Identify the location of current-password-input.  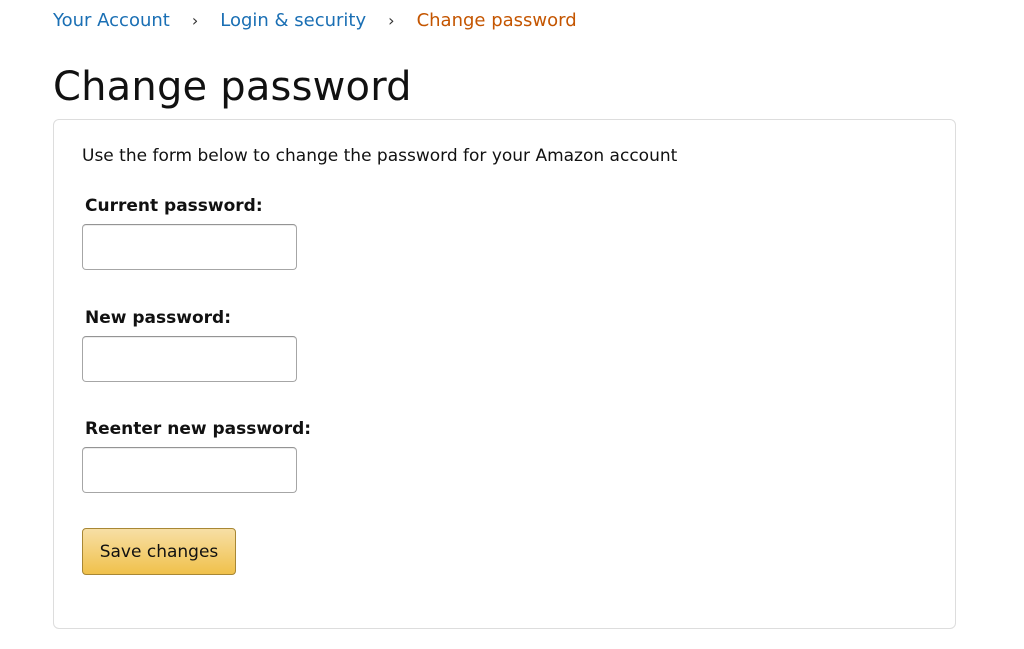
(189, 247).